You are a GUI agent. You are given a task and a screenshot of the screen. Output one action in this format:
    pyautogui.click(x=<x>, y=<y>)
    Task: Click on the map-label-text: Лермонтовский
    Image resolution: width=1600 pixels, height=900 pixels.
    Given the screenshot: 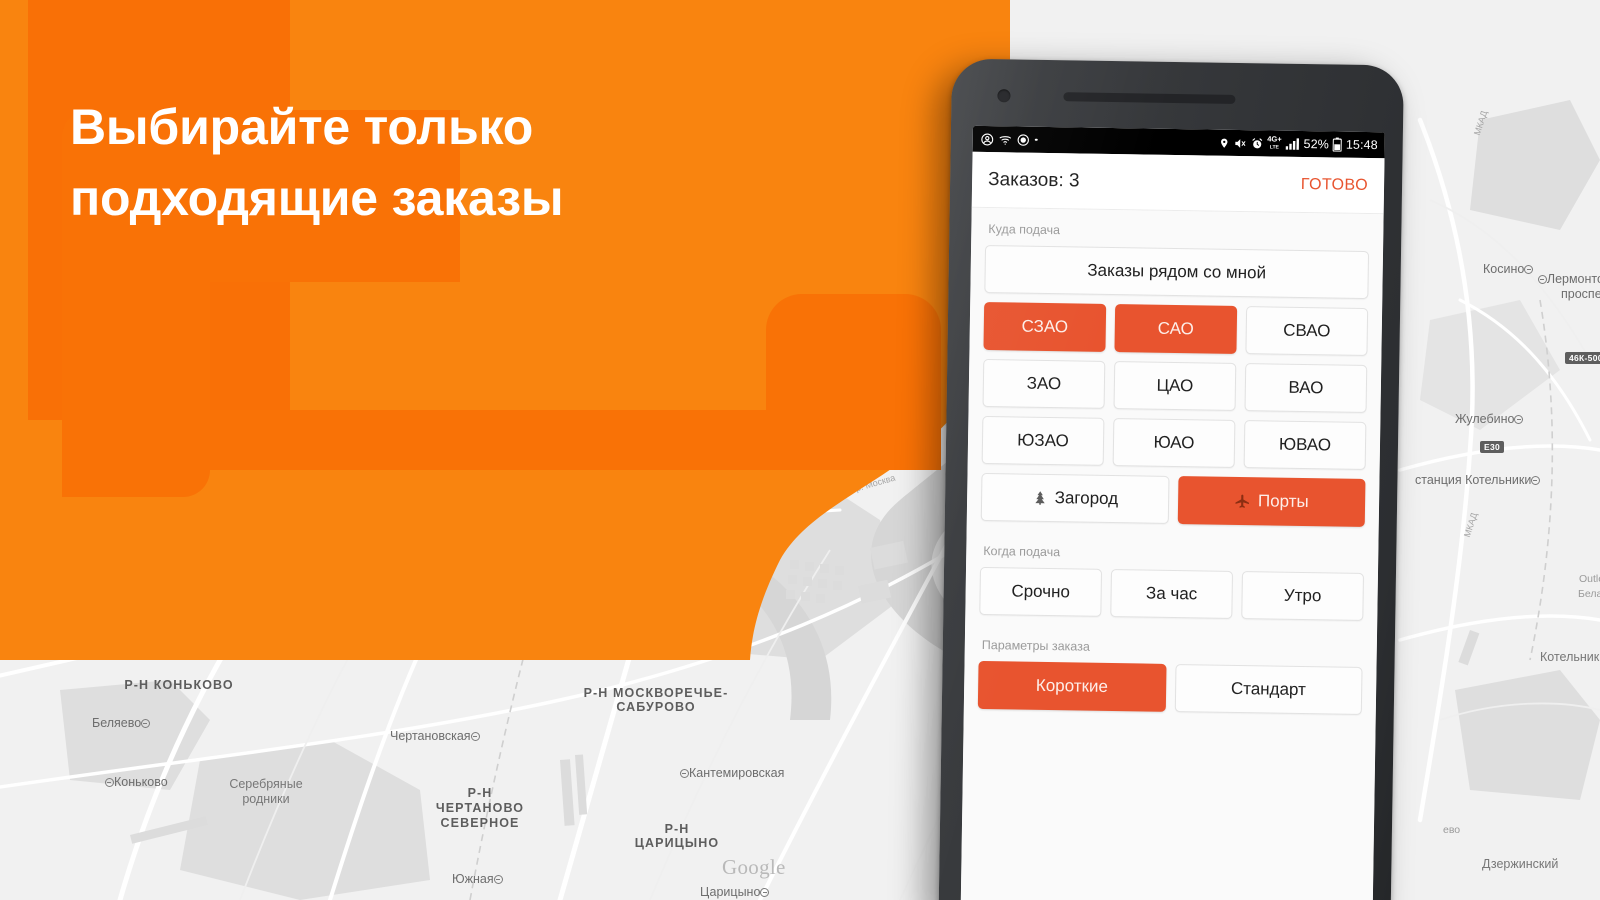 What is the action you would take?
    pyautogui.click(x=1573, y=279)
    